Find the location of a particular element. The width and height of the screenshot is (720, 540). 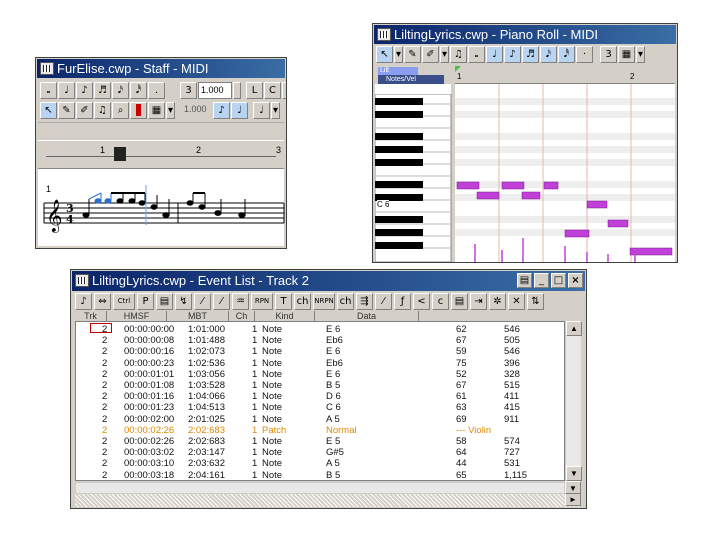

view-select: Notes/Vel is located at coordinates (411, 79).